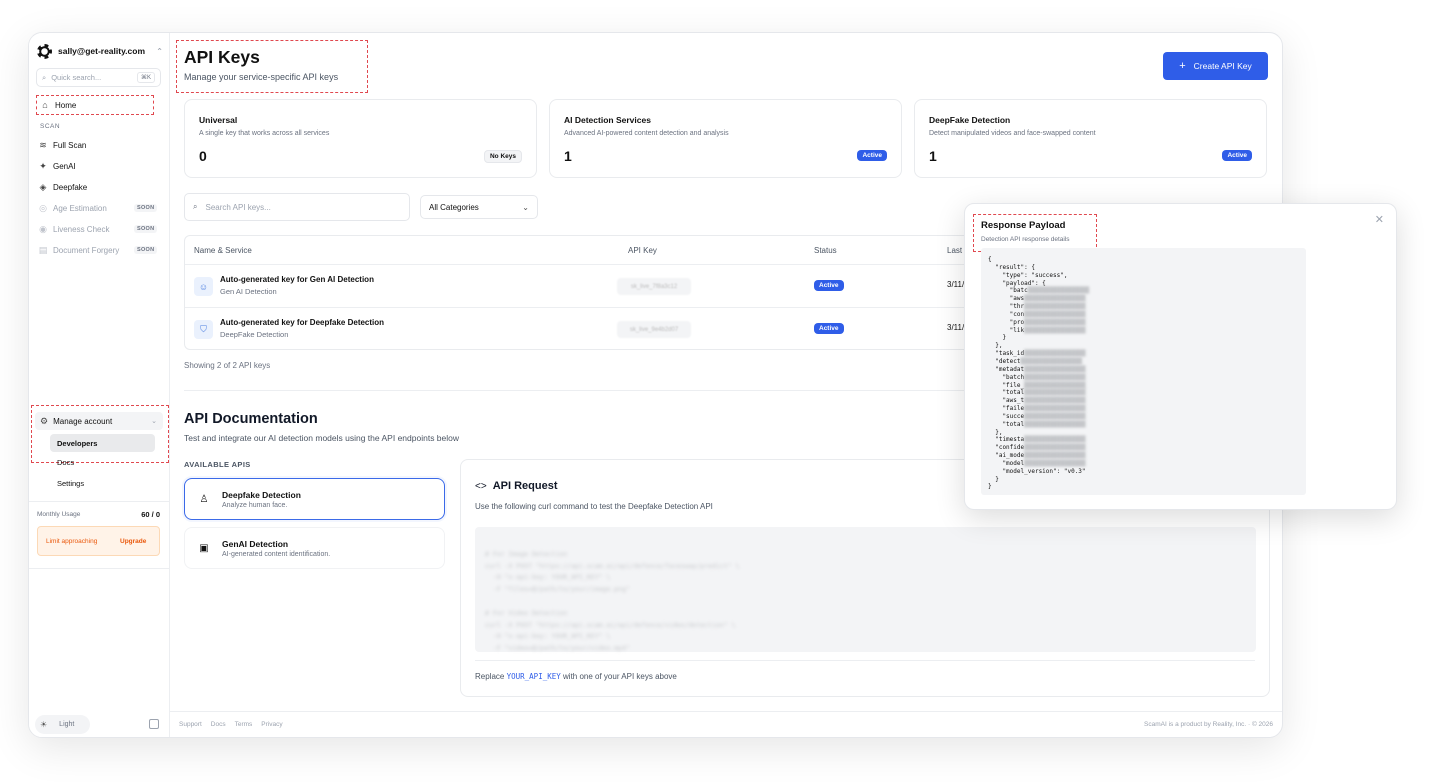 Image resolution: width=1429 pixels, height=782 pixels. I want to click on create-api-key-button: + Create API Key, so click(1215, 66).